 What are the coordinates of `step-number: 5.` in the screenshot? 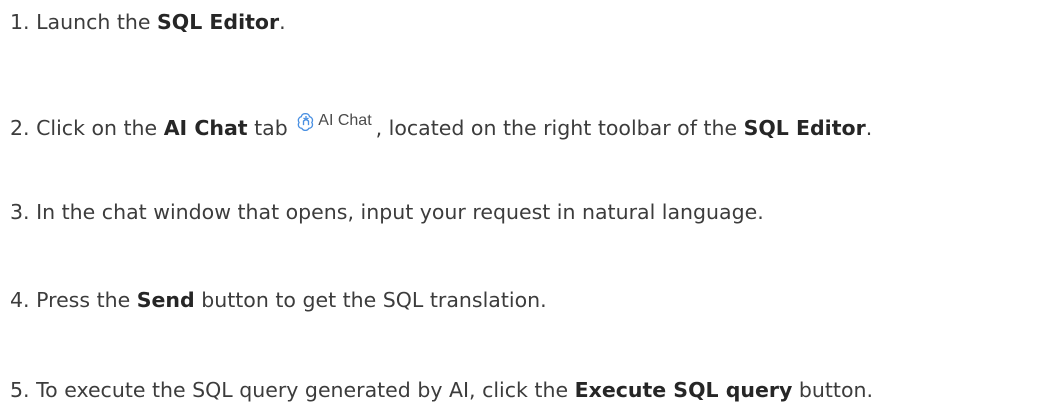 It's located at (20, 390).